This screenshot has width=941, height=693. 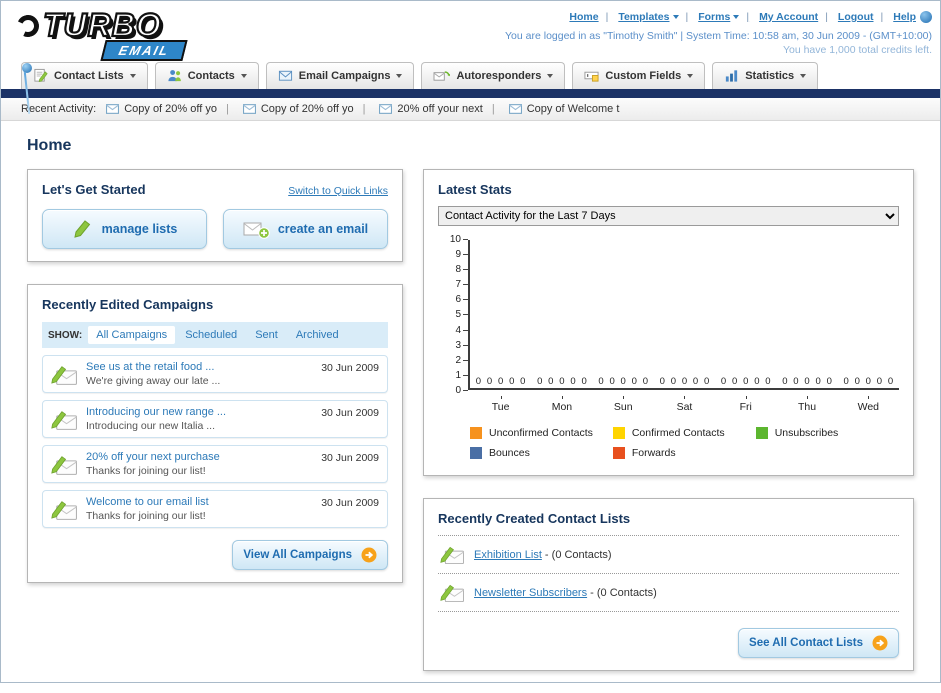 What do you see at coordinates (880, 643) in the screenshot?
I see `orange-arrow-circle-icon` at bounding box center [880, 643].